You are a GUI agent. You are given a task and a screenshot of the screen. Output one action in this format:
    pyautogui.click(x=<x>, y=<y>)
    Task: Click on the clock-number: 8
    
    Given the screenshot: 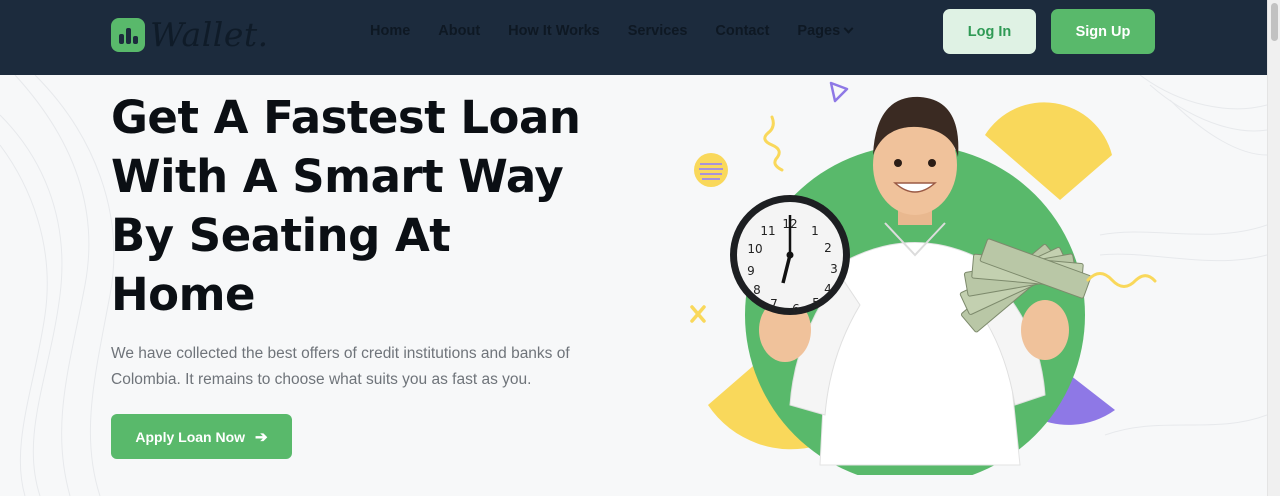 What is the action you would take?
    pyautogui.click(x=757, y=290)
    